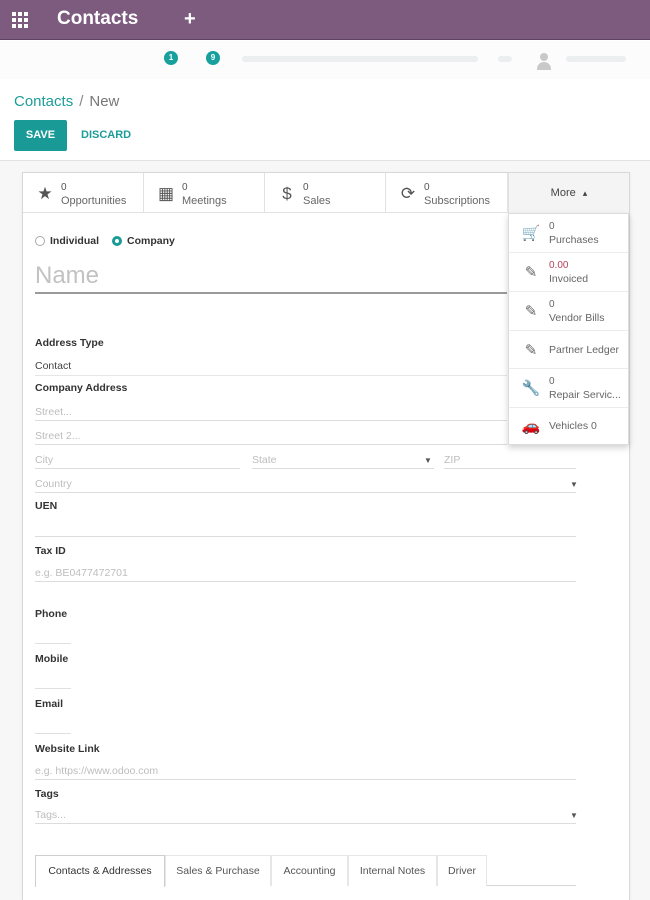  Describe the element at coordinates (100, 871) in the screenshot. I see `tab-contacts-addresses: Contacts & Addresses` at that location.